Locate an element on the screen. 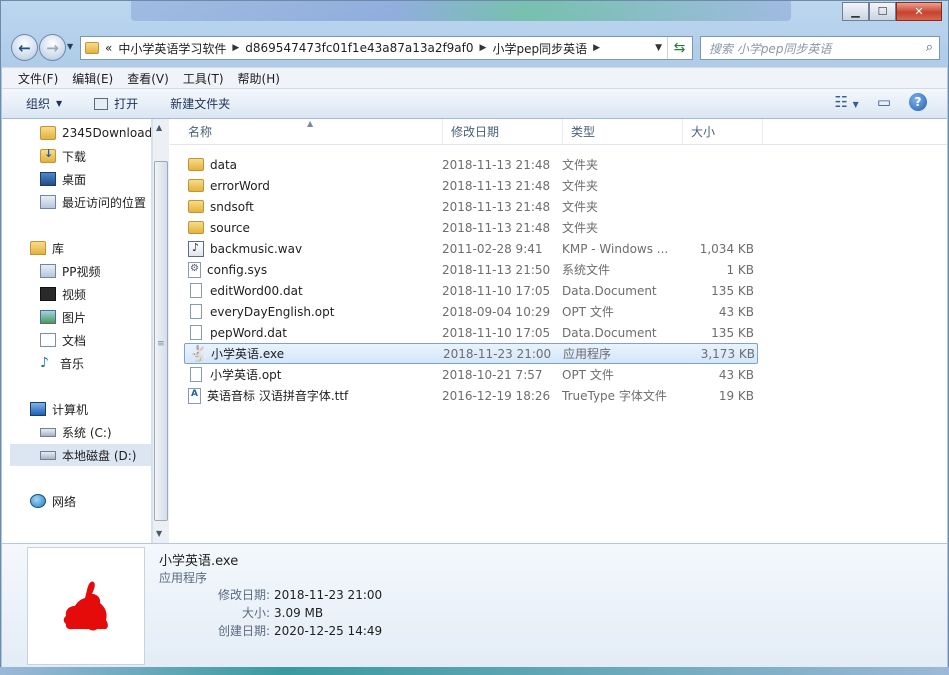  file-name: 小学英语.exe is located at coordinates (248, 354).